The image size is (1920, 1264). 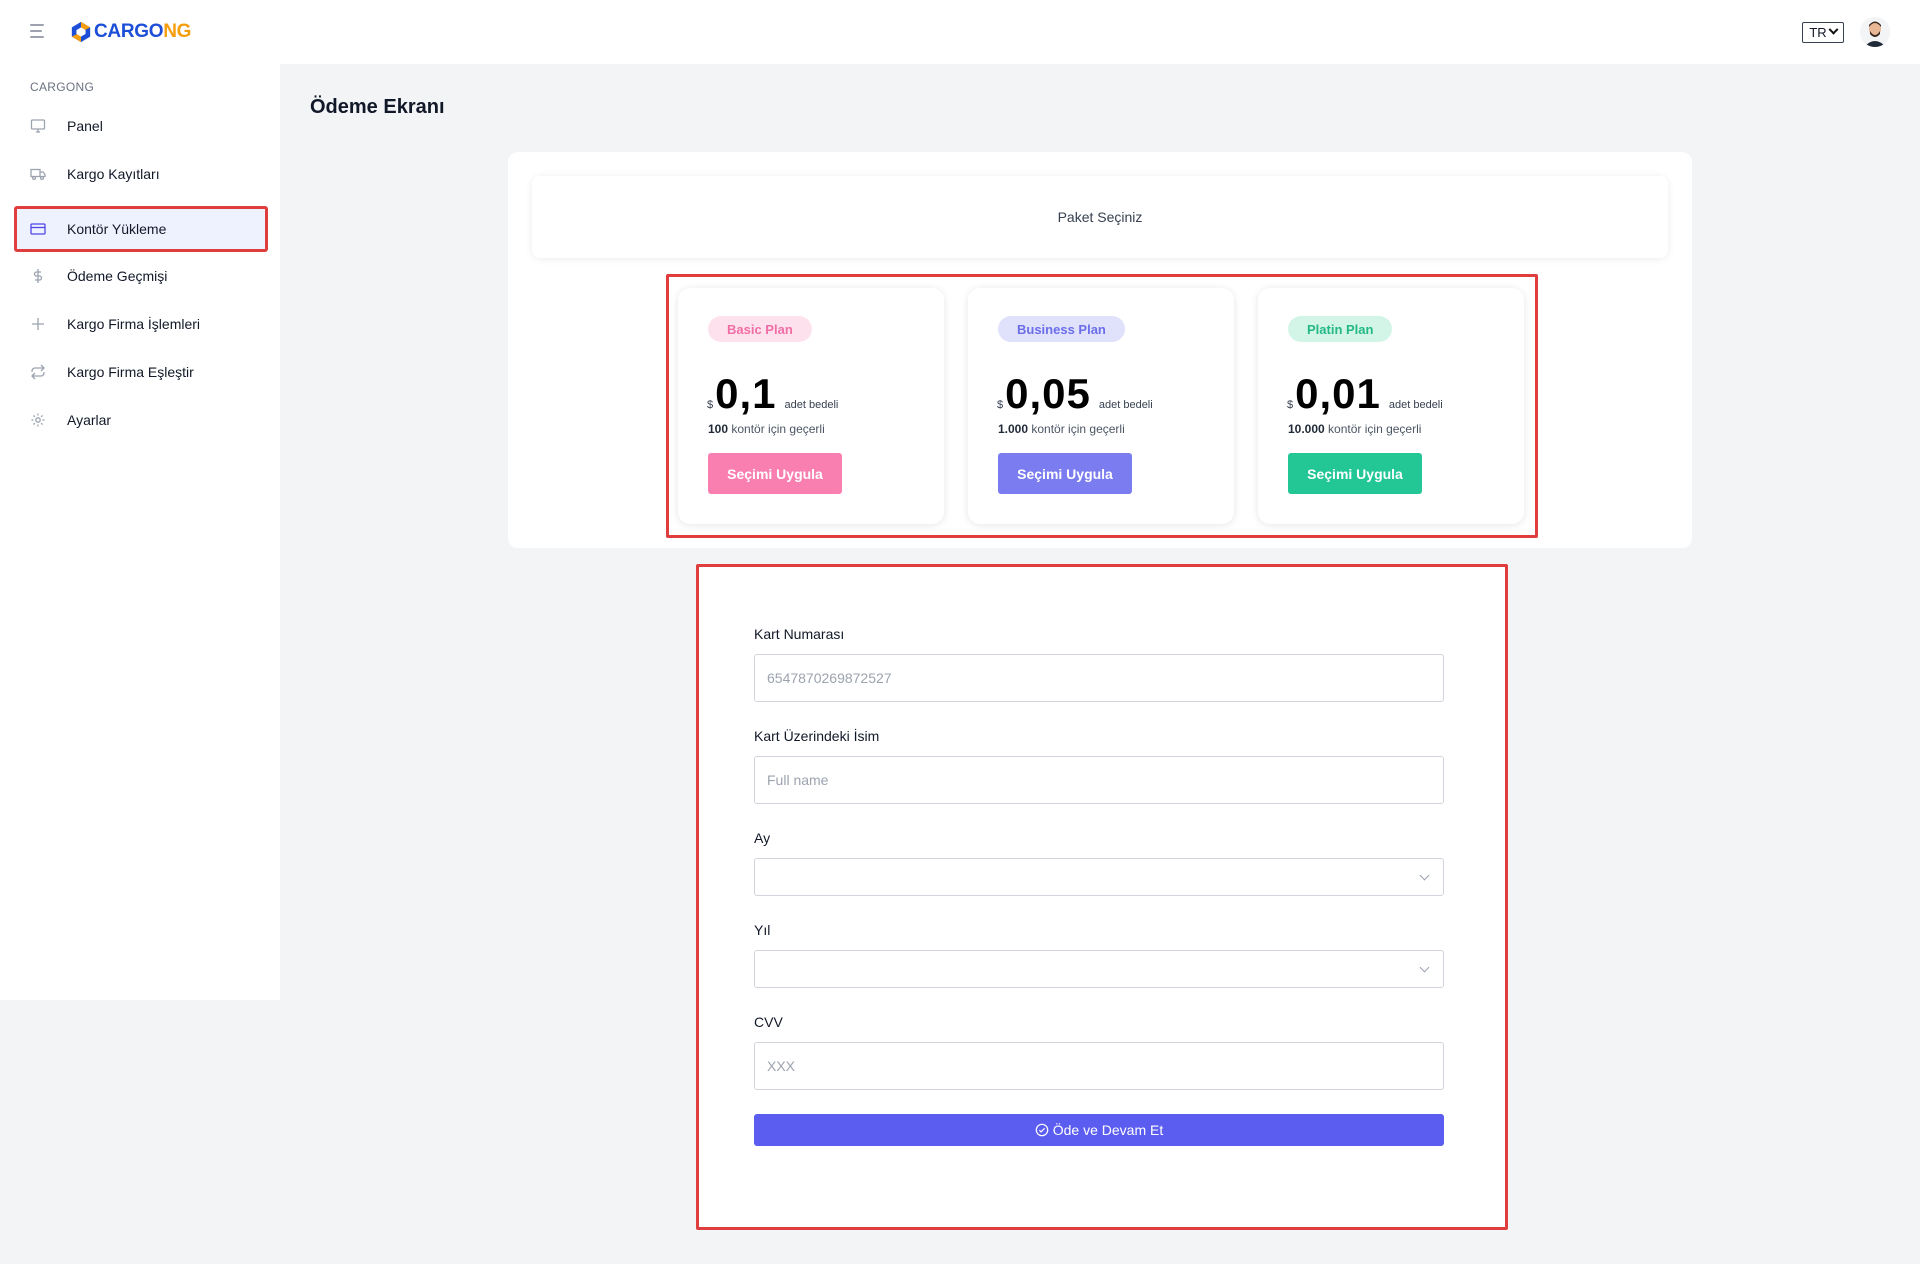 I want to click on plan-badge: Platin Plan, so click(x=1340, y=329).